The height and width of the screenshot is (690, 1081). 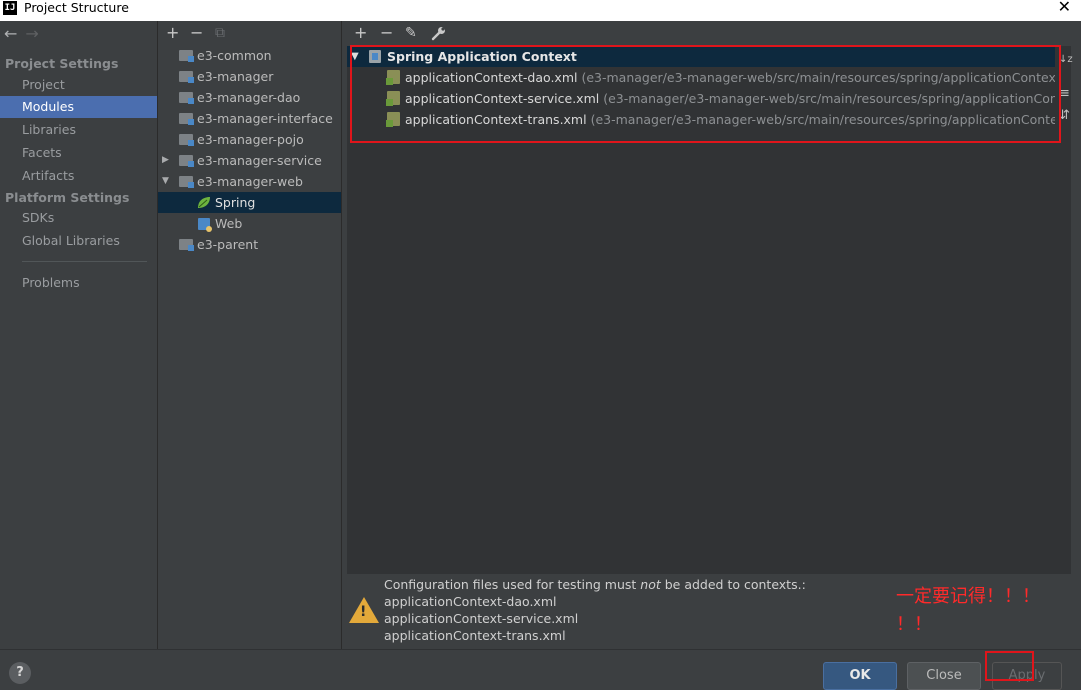 I want to click on module-e3-parent: e3-parent, so click(x=249, y=244).